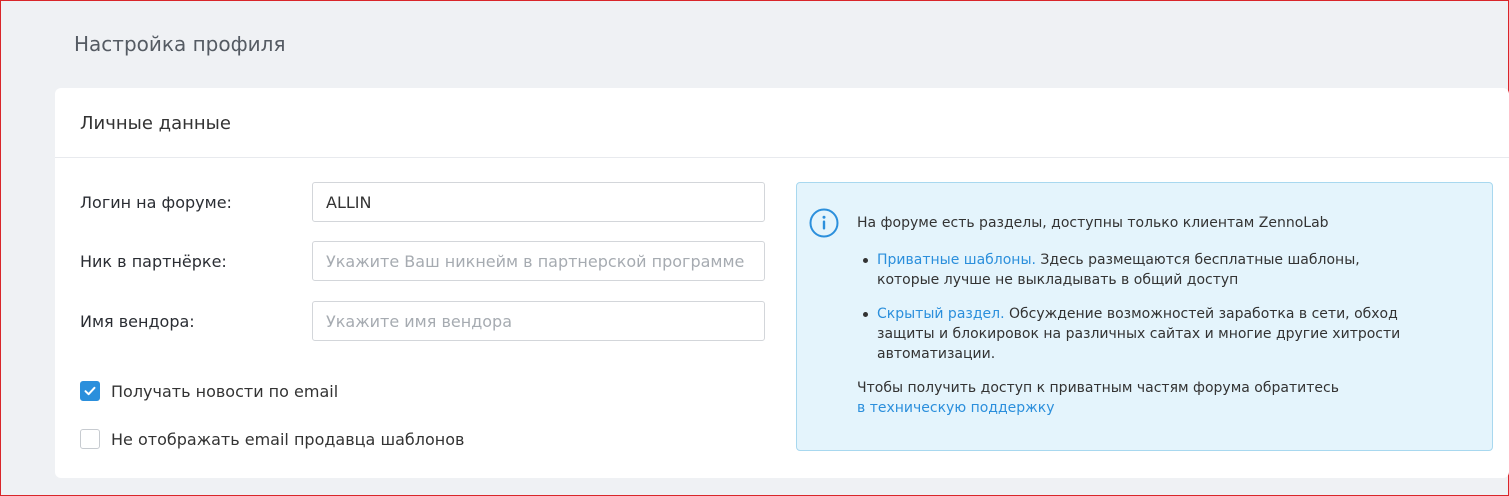 The width and height of the screenshot is (1509, 496). I want to click on checkmark-icon, so click(90, 391).